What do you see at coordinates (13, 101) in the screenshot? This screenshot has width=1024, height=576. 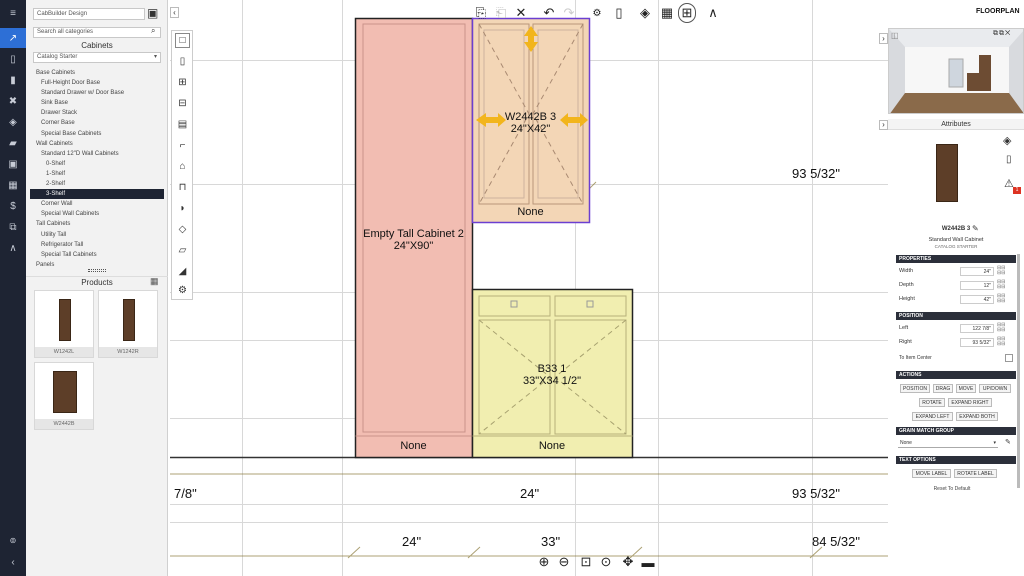 I see `nav-tools-icon: ✖` at bounding box center [13, 101].